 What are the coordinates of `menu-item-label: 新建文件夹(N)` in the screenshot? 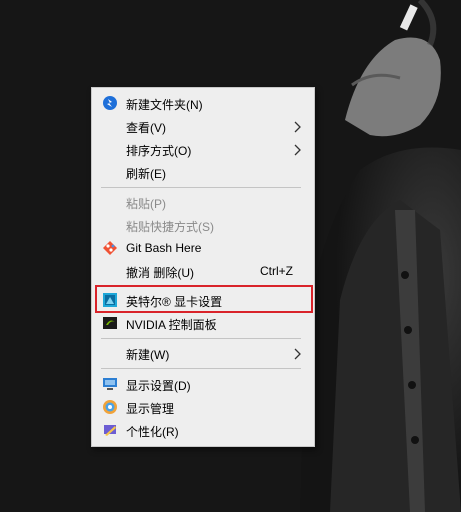 It's located at (164, 105).